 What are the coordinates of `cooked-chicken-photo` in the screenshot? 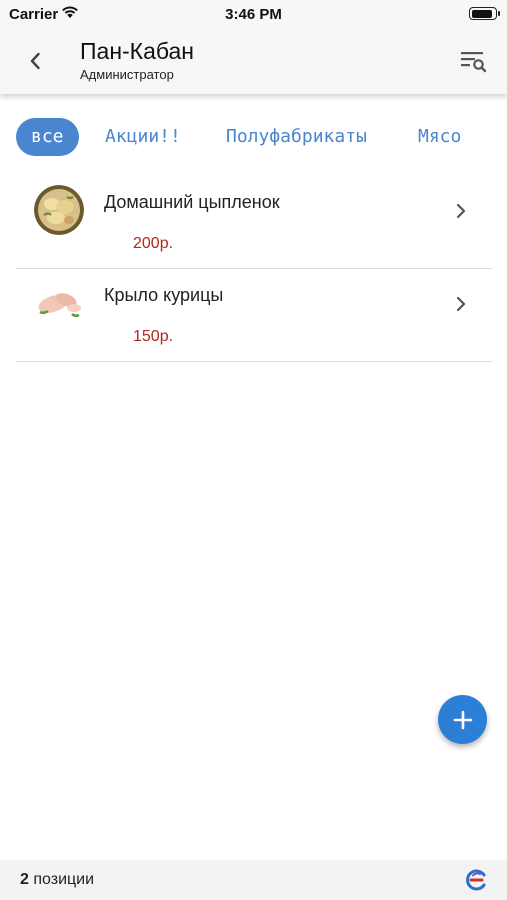 It's located at (59, 210).